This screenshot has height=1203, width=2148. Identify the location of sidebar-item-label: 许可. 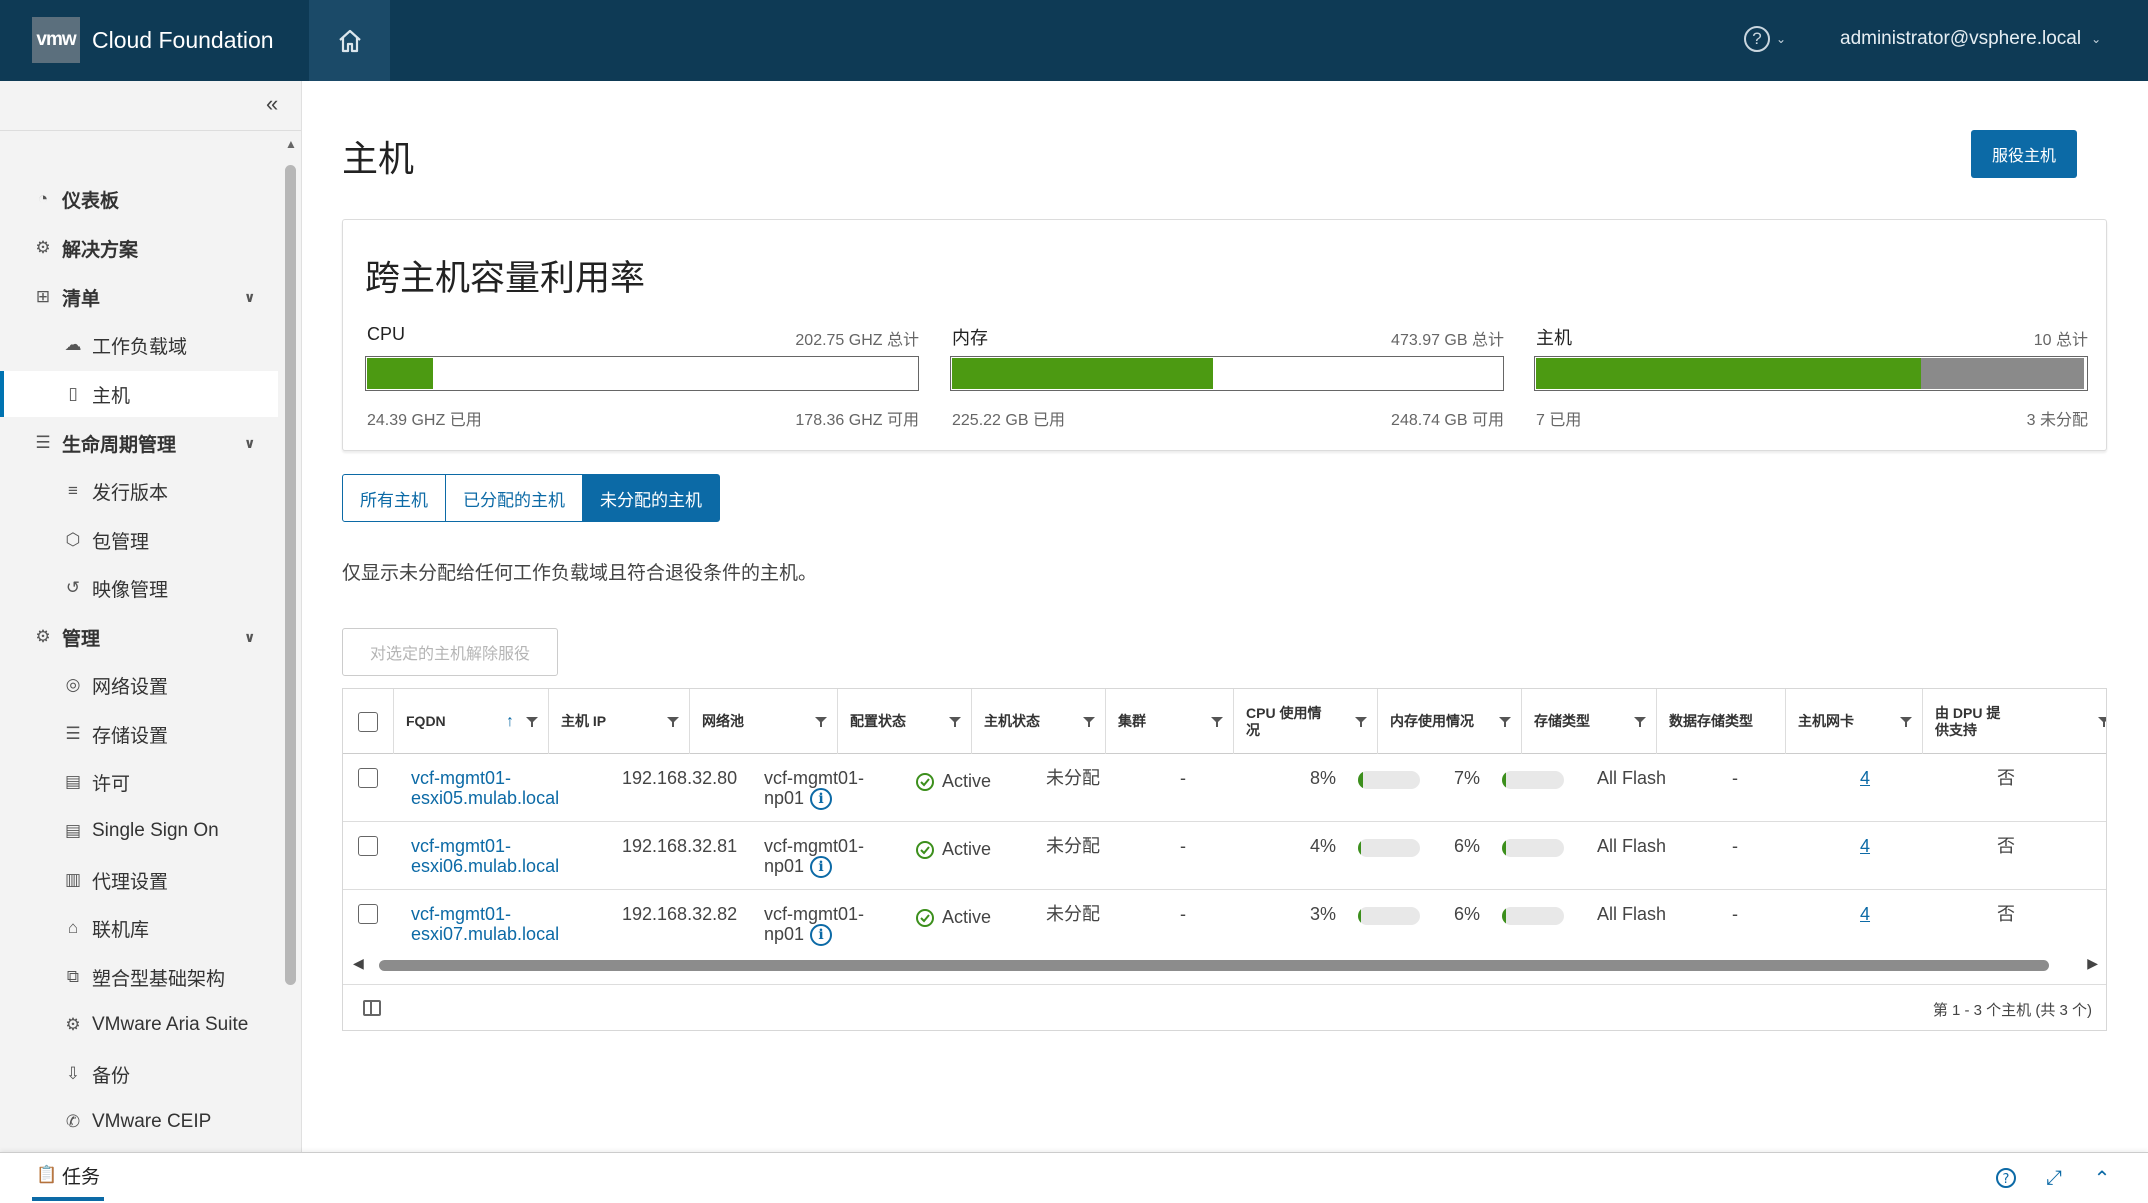
(111, 784).